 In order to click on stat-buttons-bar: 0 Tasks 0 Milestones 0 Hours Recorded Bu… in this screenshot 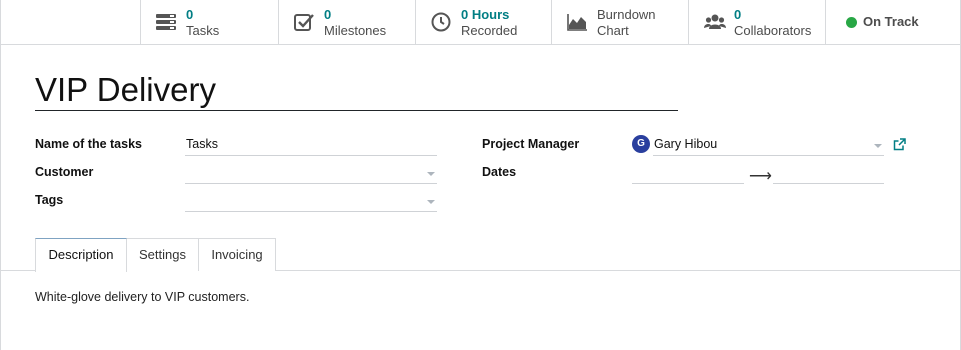, I will do `click(481, 22)`.